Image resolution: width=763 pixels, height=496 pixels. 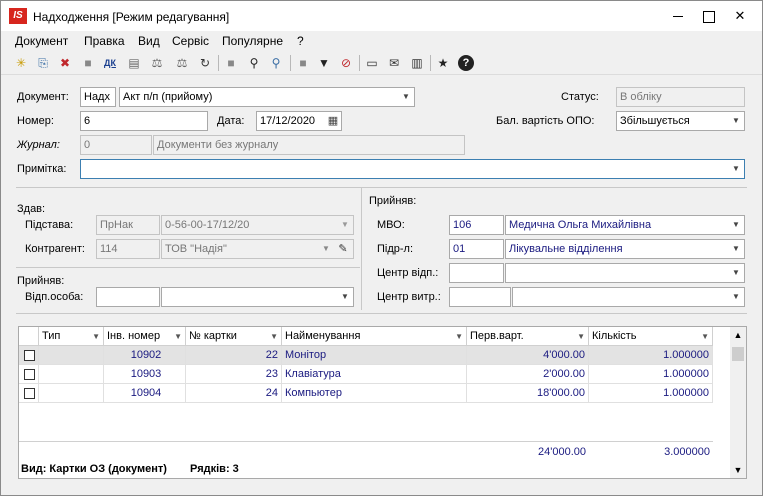 I want to click on app-logo-icon: IS, so click(x=18, y=16).